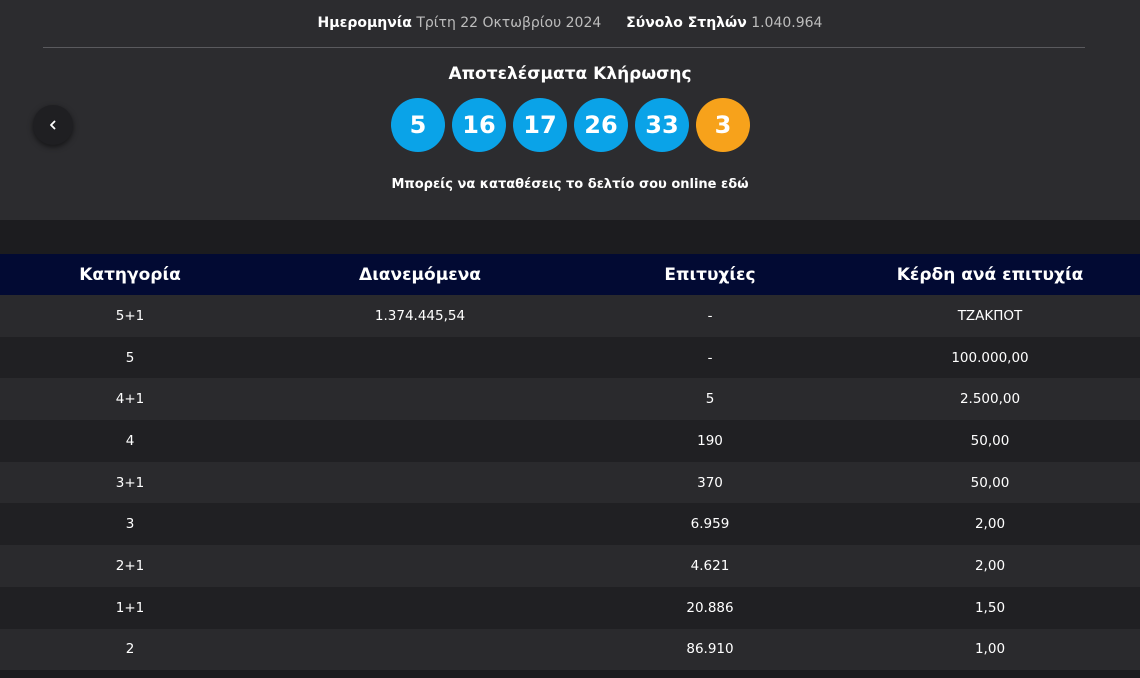 The width and height of the screenshot is (1140, 678). What do you see at coordinates (990, 274) in the screenshot?
I see `header-prize-per-winner: Κέρδη ανά επιτυχία` at bounding box center [990, 274].